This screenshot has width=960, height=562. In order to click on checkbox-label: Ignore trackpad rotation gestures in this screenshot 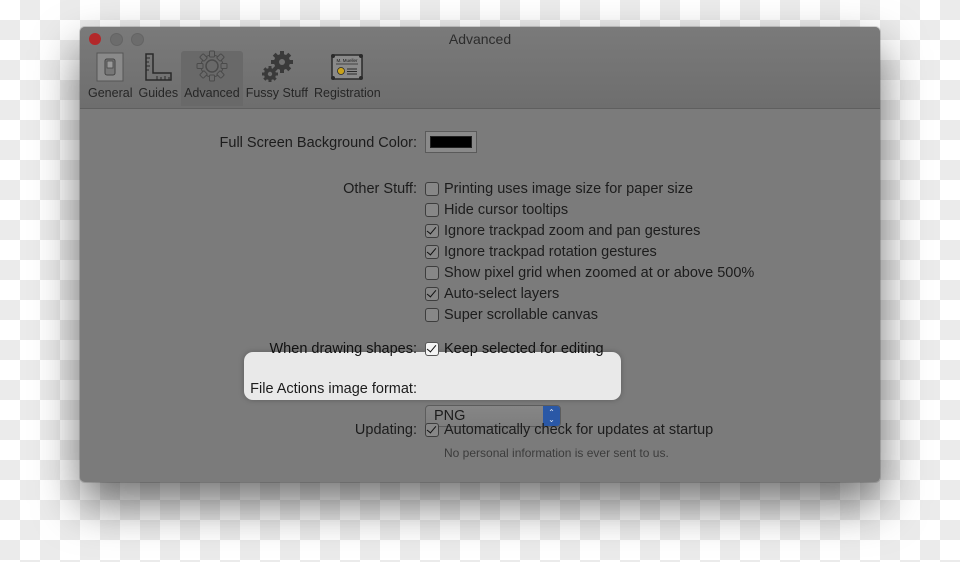, I will do `click(550, 252)`.